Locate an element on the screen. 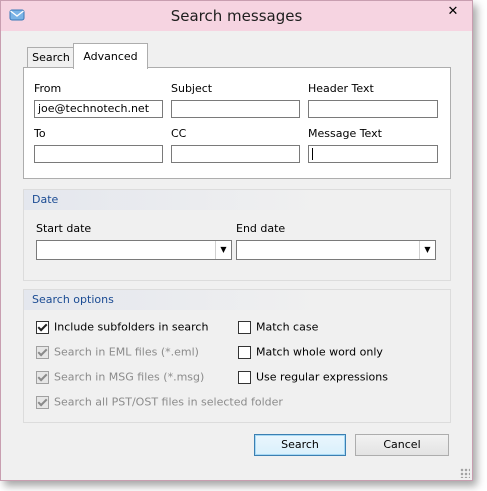 This screenshot has width=487, height=491. from-label: From is located at coordinates (48, 88).